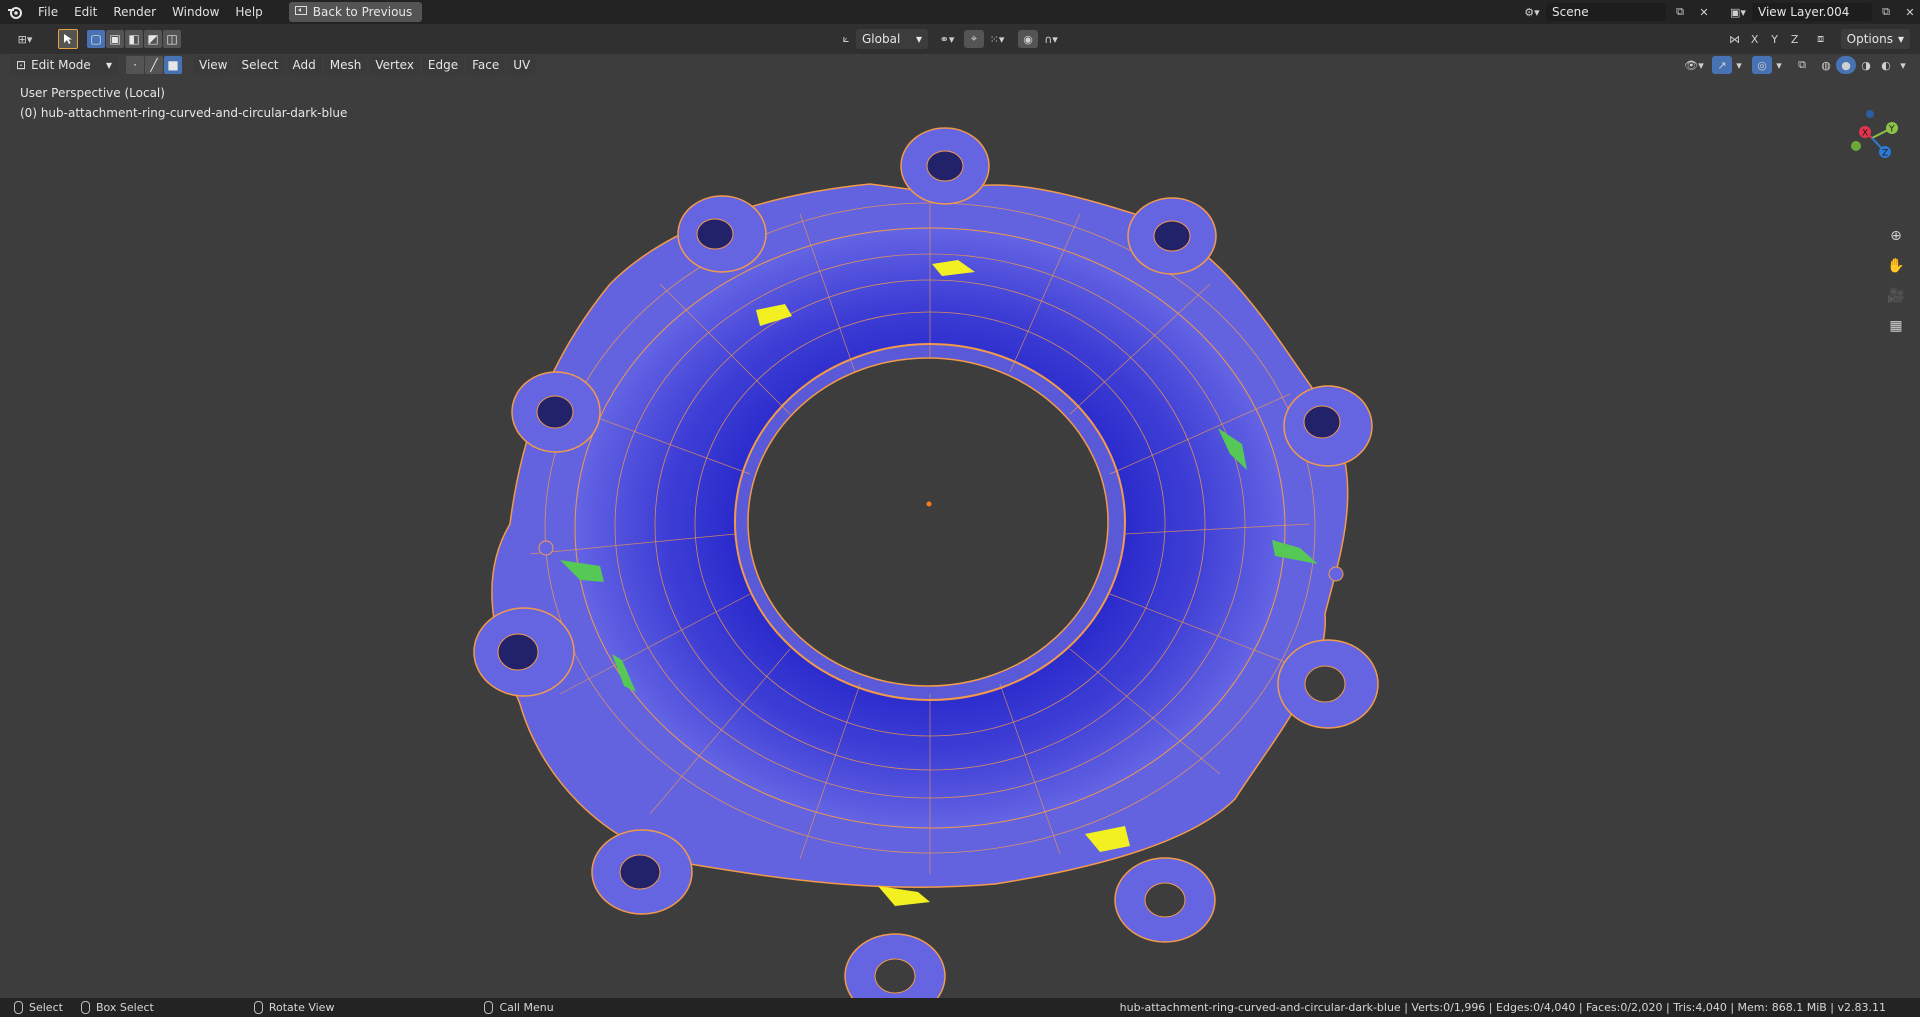 The height and width of the screenshot is (1017, 1920). What do you see at coordinates (248, 12) in the screenshot?
I see `menu-help: Help` at bounding box center [248, 12].